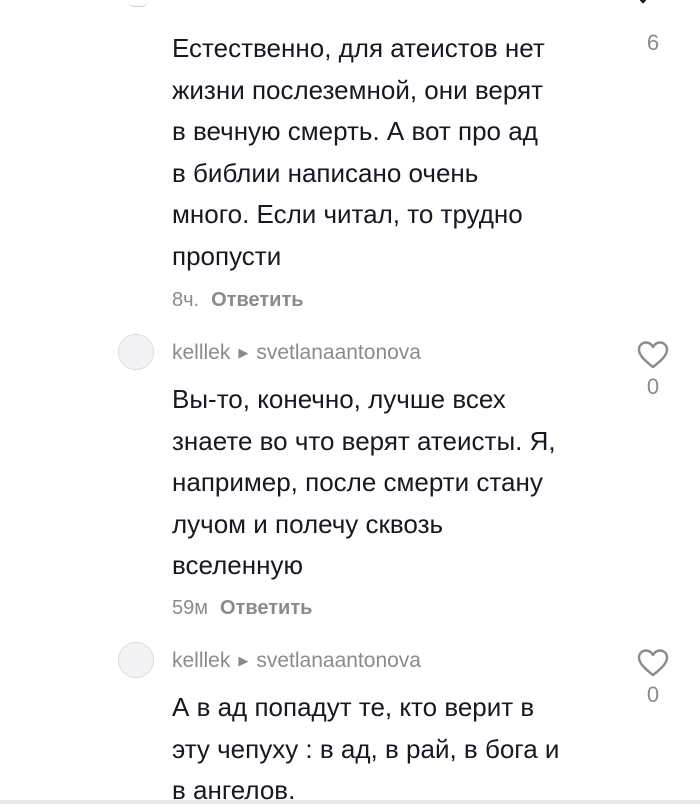 This screenshot has width=700, height=812. Describe the element at coordinates (355, 131) in the screenshot. I see `comment-text-line: в вечную смерть. А вот про ад` at that location.